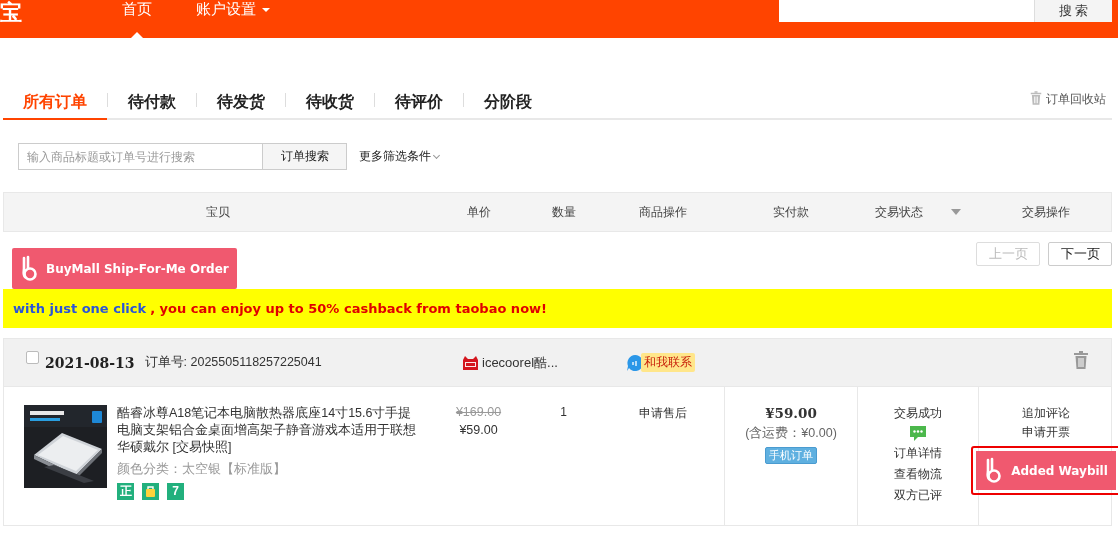 The width and height of the screenshot is (1118, 534). Describe the element at coordinates (790, 212) in the screenshot. I see `column-header: 实付款` at that location.